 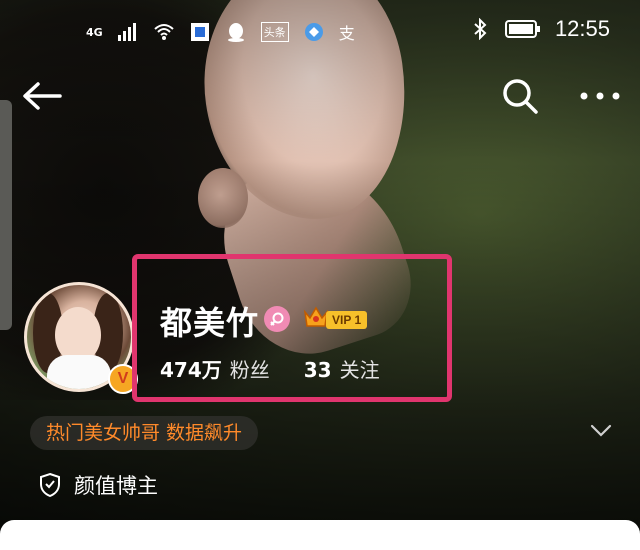 What do you see at coordinates (6, 215) in the screenshot?
I see `side-edge` at bounding box center [6, 215].